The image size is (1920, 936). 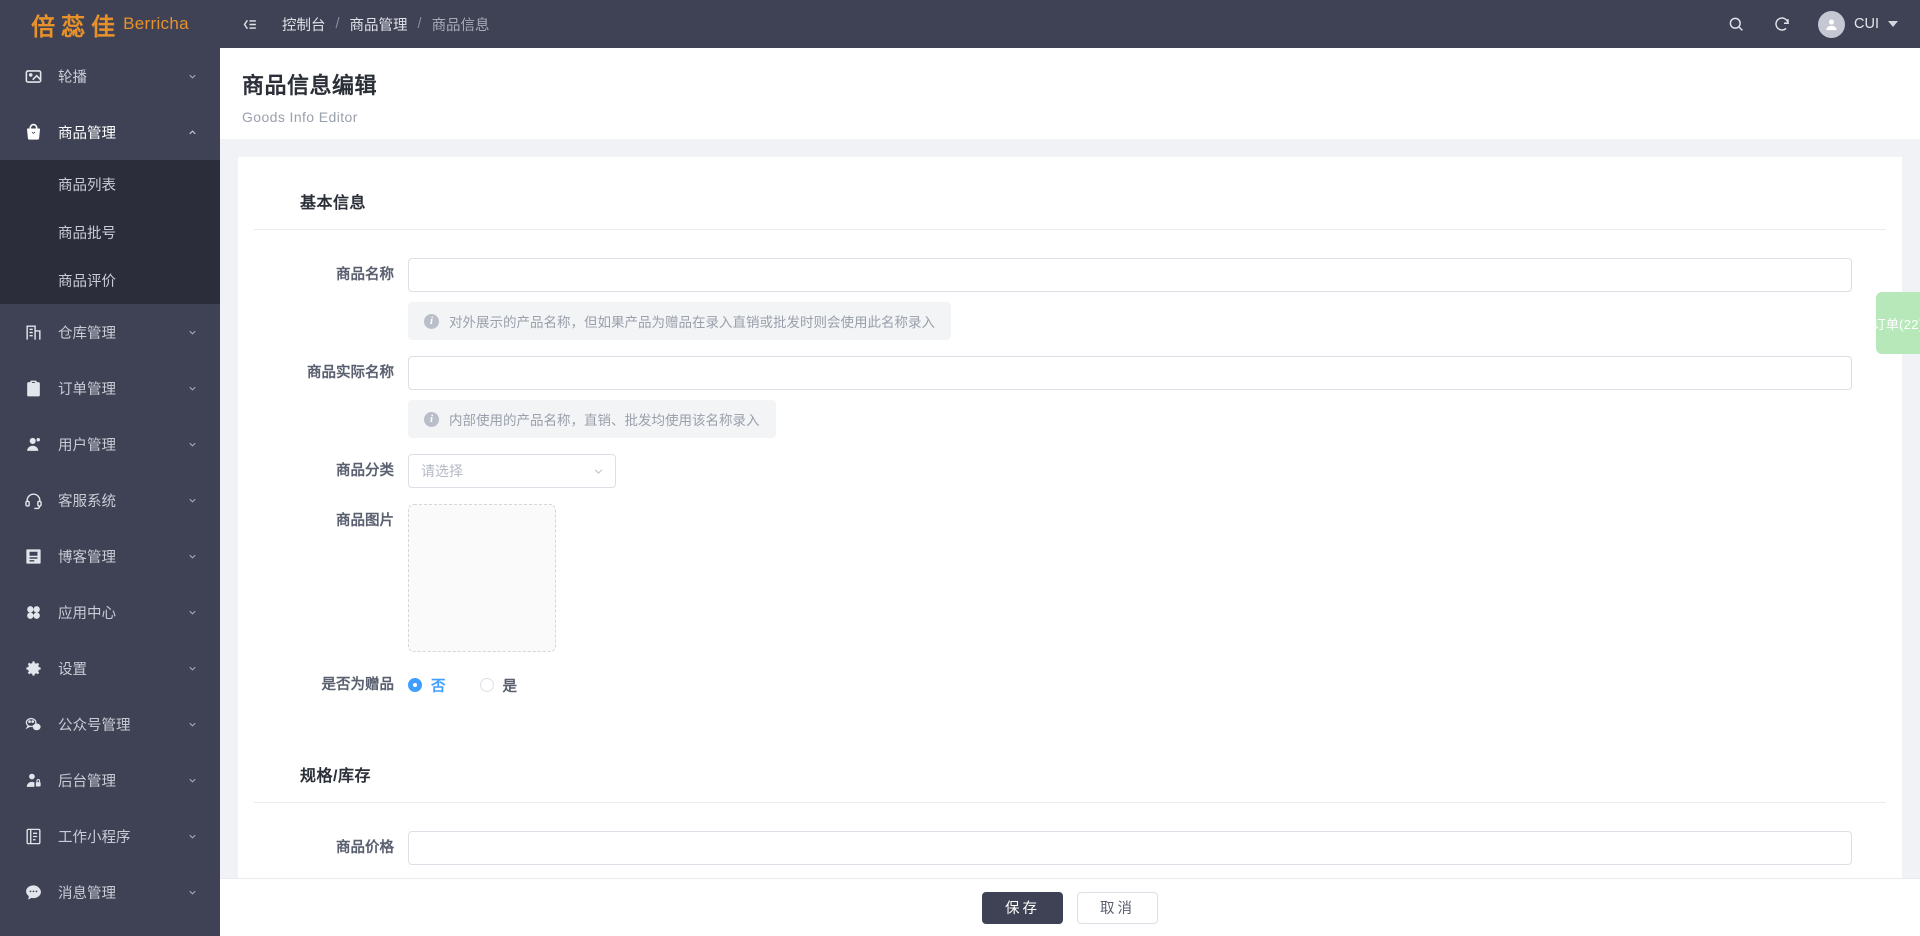 I want to click on form-row-category: 商品分类 请选择, so click(x=1070, y=471).